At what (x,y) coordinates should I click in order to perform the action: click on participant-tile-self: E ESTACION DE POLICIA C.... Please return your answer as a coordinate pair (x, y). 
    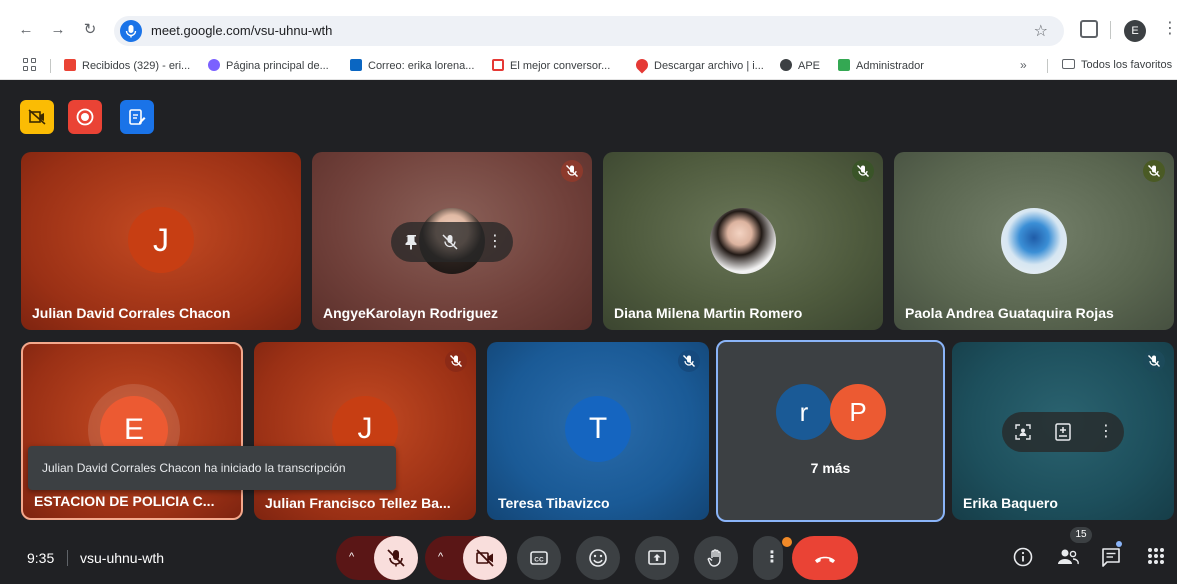
    Looking at the image, I should click on (132, 431).